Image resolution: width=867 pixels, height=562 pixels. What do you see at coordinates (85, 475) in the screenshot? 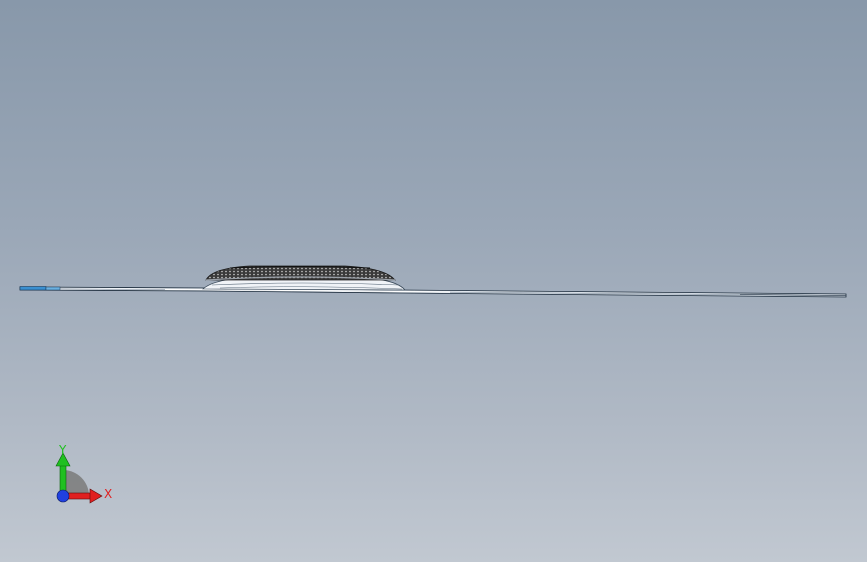
I see `view-triad: Y X` at bounding box center [85, 475].